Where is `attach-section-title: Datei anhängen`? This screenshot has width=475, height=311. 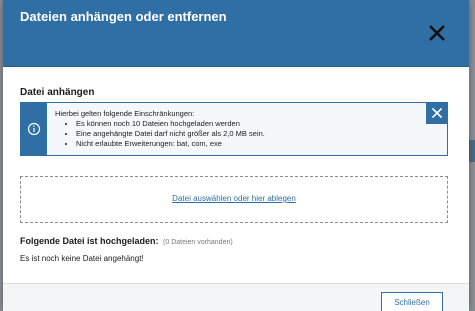
attach-section-title: Datei anhängen is located at coordinates (57, 92).